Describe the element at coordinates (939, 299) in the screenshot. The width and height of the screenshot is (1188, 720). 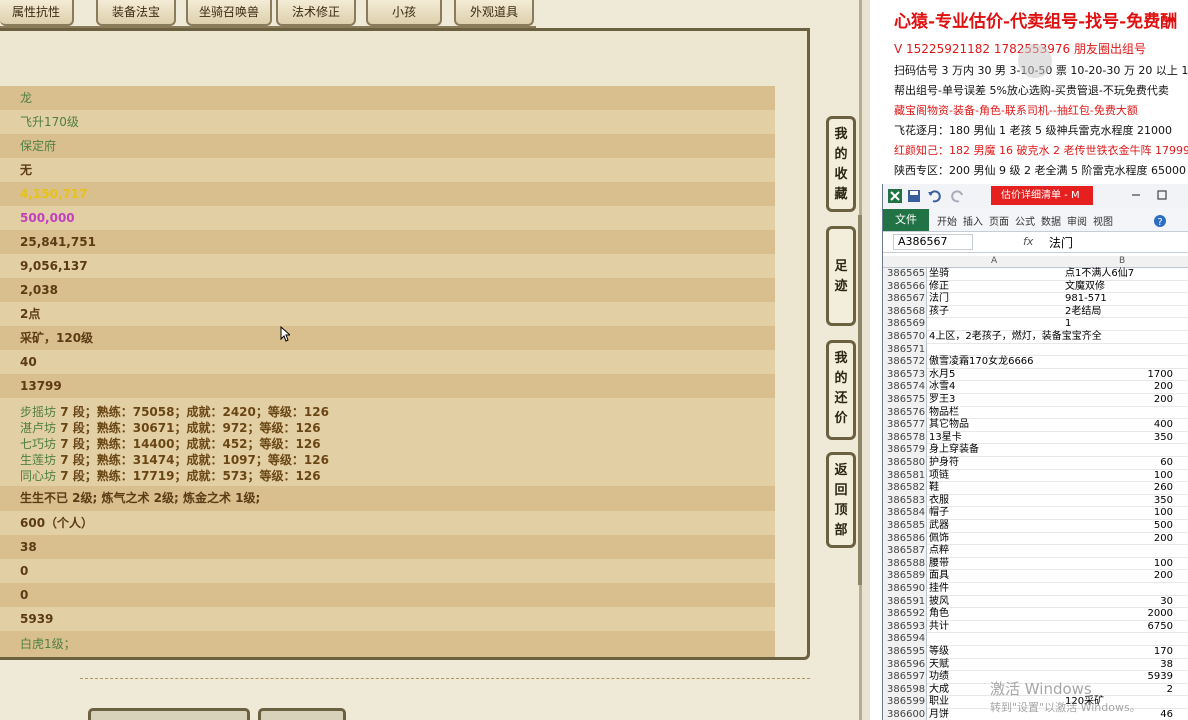
I see `cell-a: 法门` at that location.